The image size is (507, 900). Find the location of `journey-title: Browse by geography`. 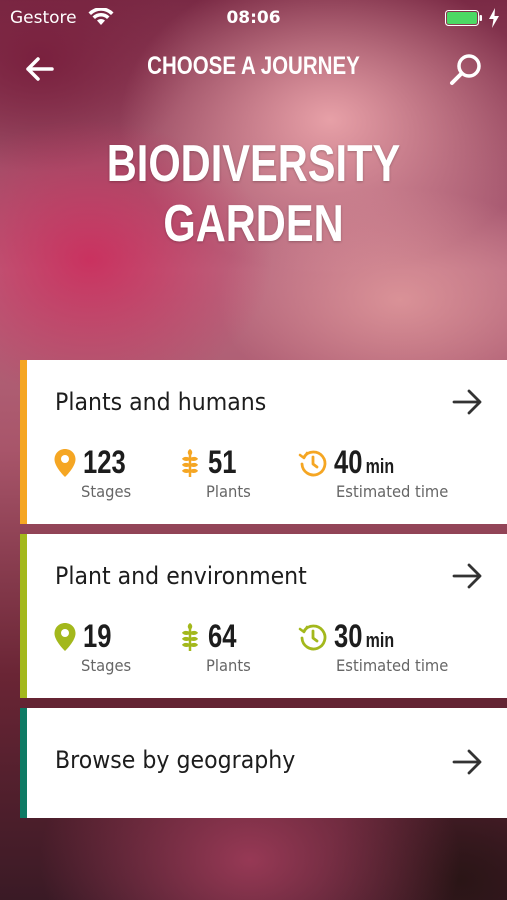

journey-title: Browse by geography is located at coordinates (175, 760).